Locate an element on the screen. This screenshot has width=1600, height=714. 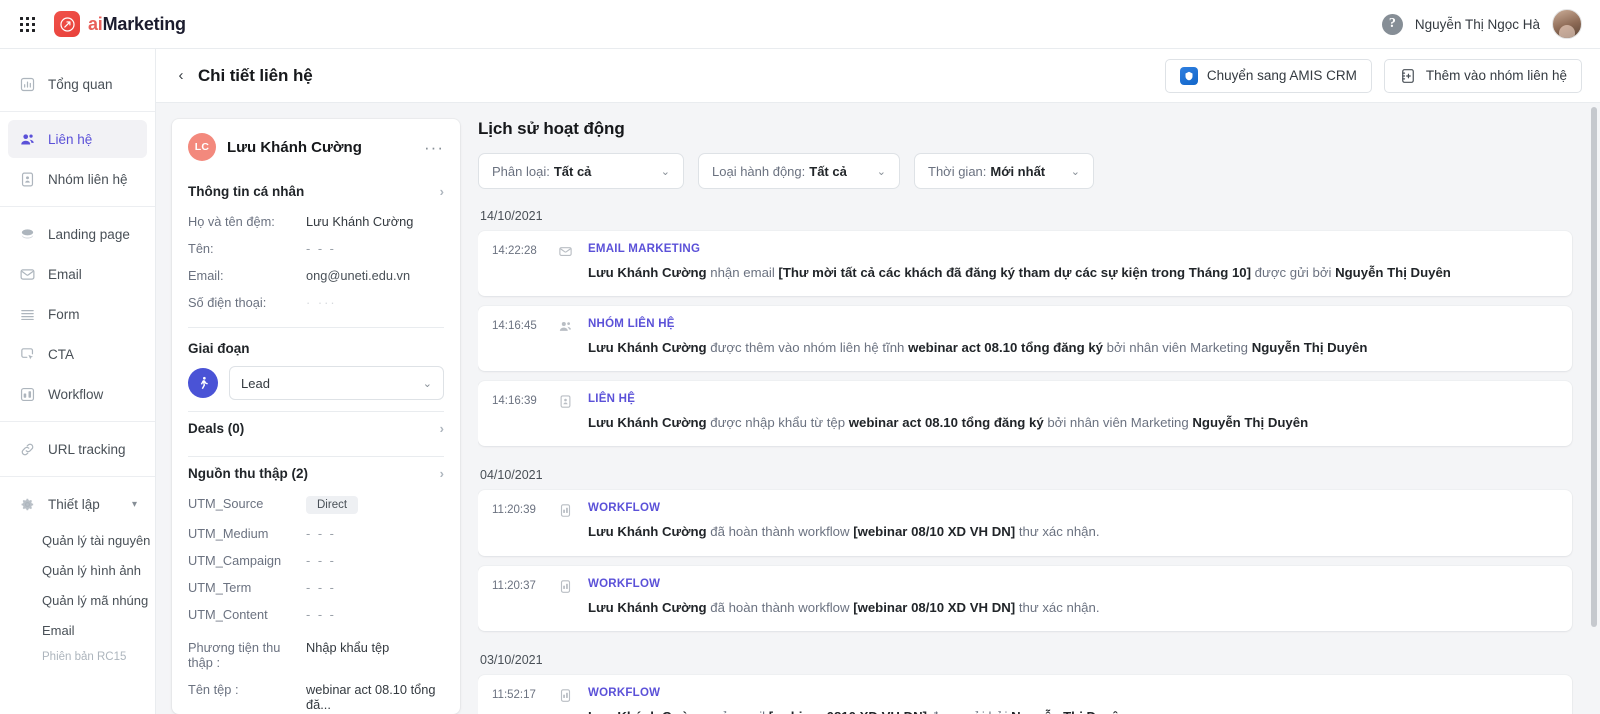
field-label: Họ và tên đệm: is located at coordinates (231, 221).